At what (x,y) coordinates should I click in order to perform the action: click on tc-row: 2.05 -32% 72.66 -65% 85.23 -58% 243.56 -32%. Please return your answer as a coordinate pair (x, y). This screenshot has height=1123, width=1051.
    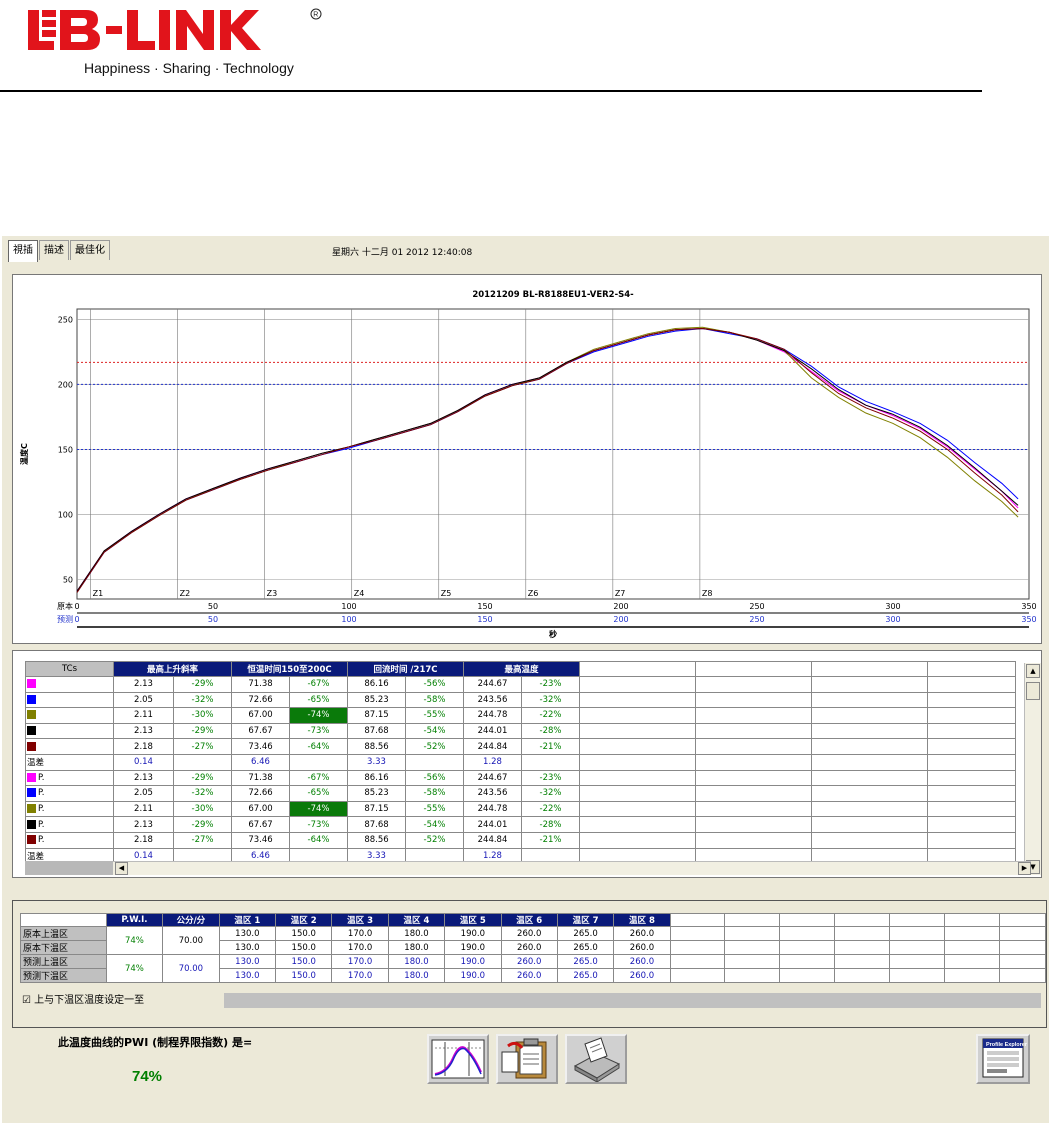
    Looking at the image, I should click on (520, 700).